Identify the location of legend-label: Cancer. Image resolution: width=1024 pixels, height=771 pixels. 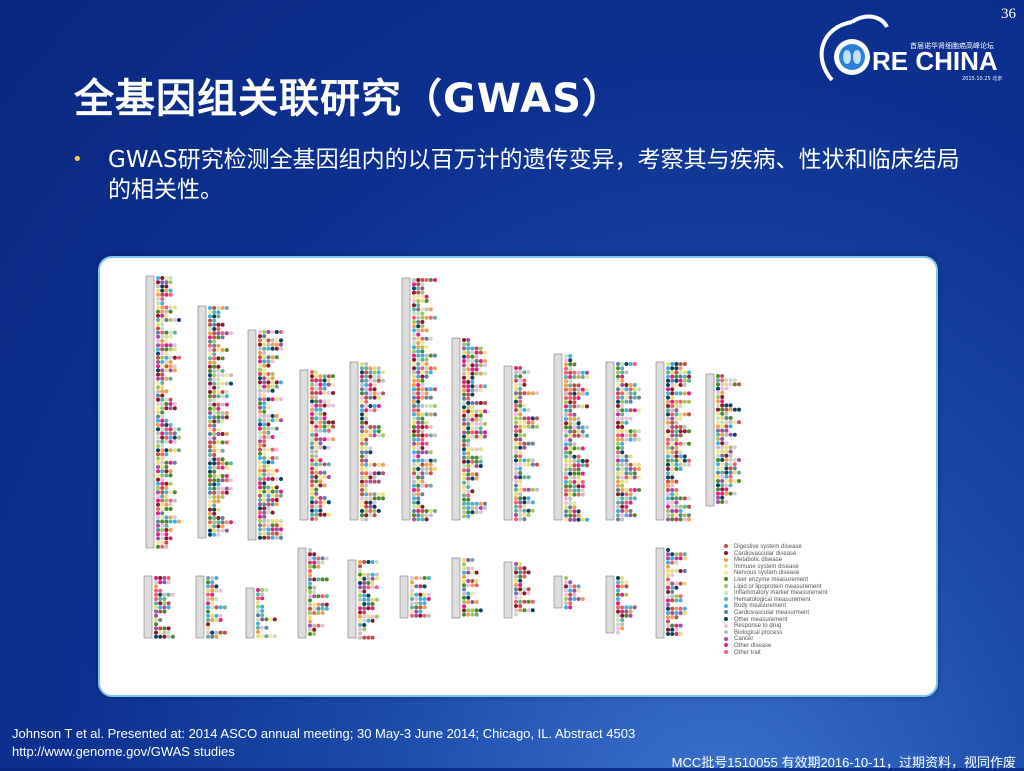
(744, 639).